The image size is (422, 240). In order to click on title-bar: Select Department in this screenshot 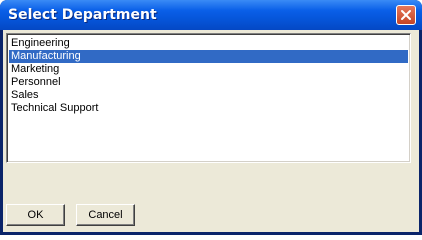, I will do `click(211, 15)`.